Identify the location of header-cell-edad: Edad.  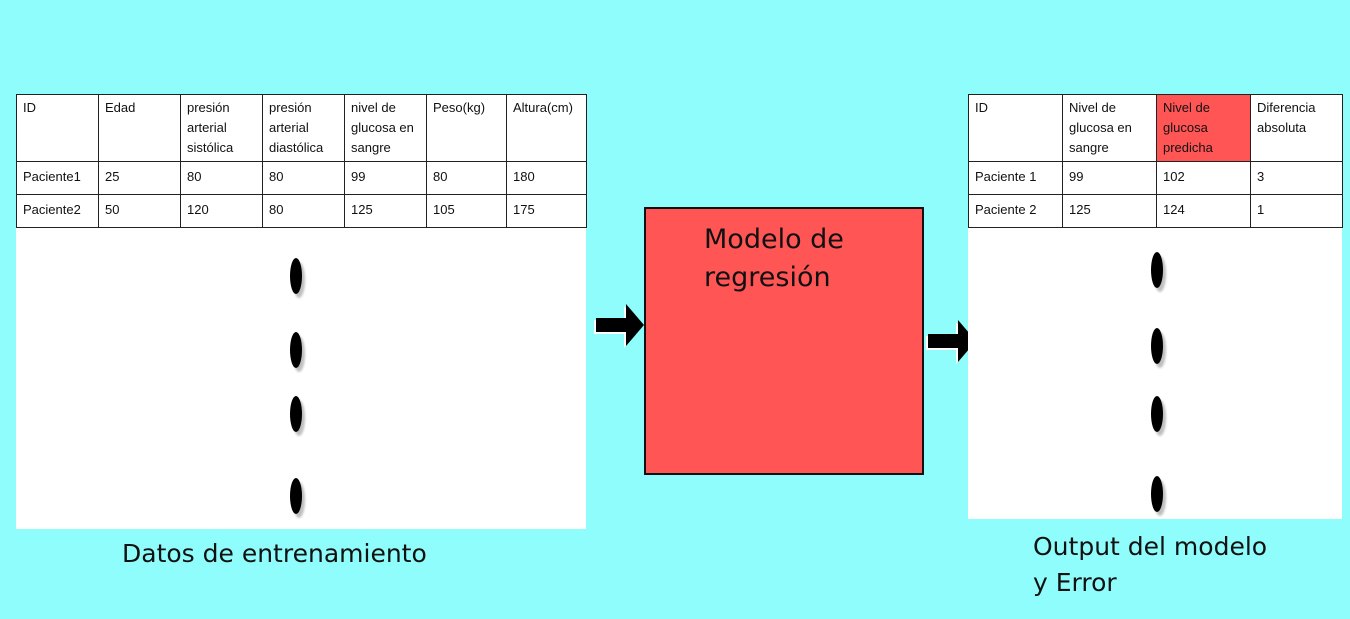
(139, 128).